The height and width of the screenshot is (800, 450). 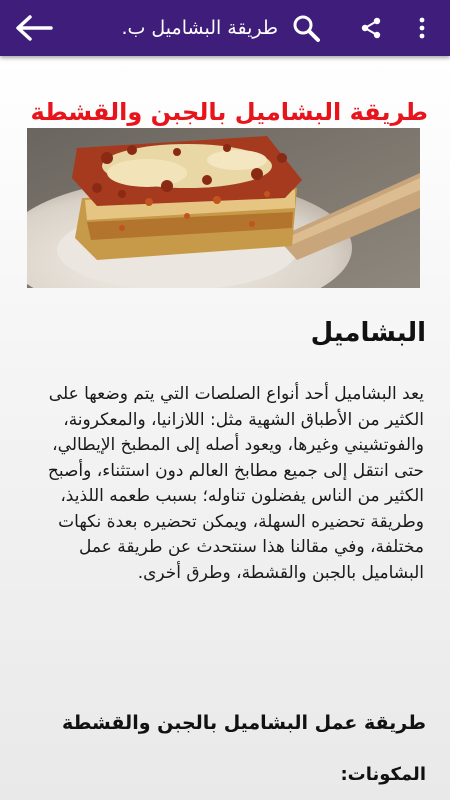 I want to click on search-icon, so click(x=306, y=28).